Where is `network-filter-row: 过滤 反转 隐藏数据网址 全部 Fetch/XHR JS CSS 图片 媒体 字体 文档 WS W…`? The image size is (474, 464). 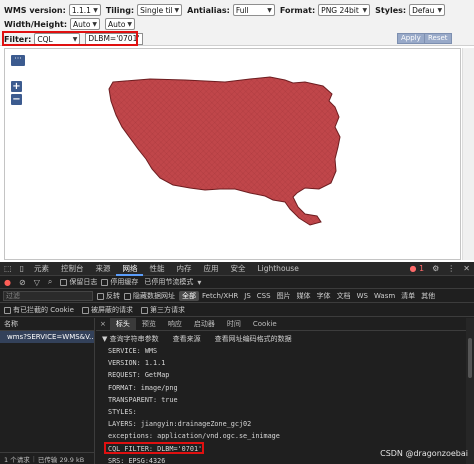
network-filter-row: 过滤 反转 隐藏数据网址 全部 Fetch/XHR JS CSS 图片 媒体 字体 文档 WS W… is located at coordinates (237, 296).